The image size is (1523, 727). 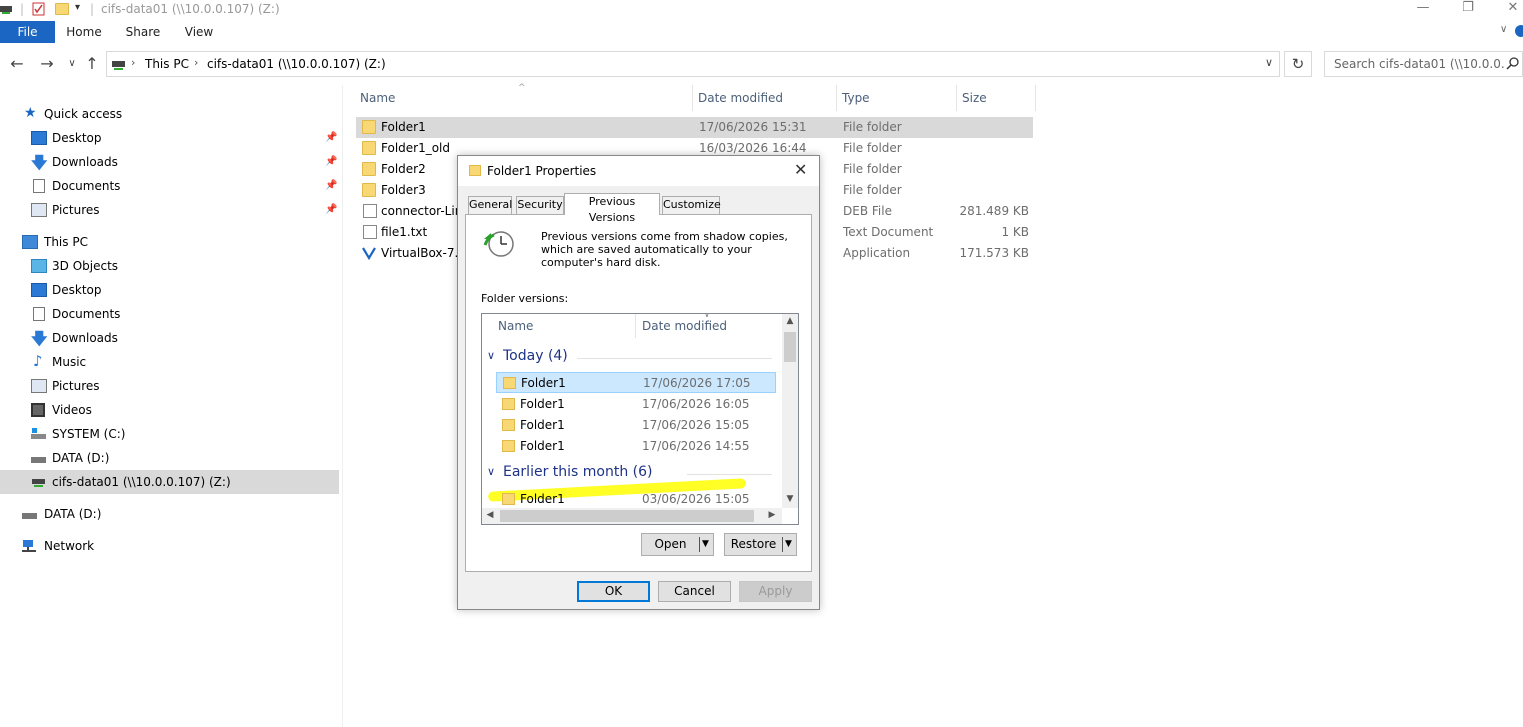 I want to click on version-row: Folder1 17/06/2026 14:55, so click(x=636, y=446).